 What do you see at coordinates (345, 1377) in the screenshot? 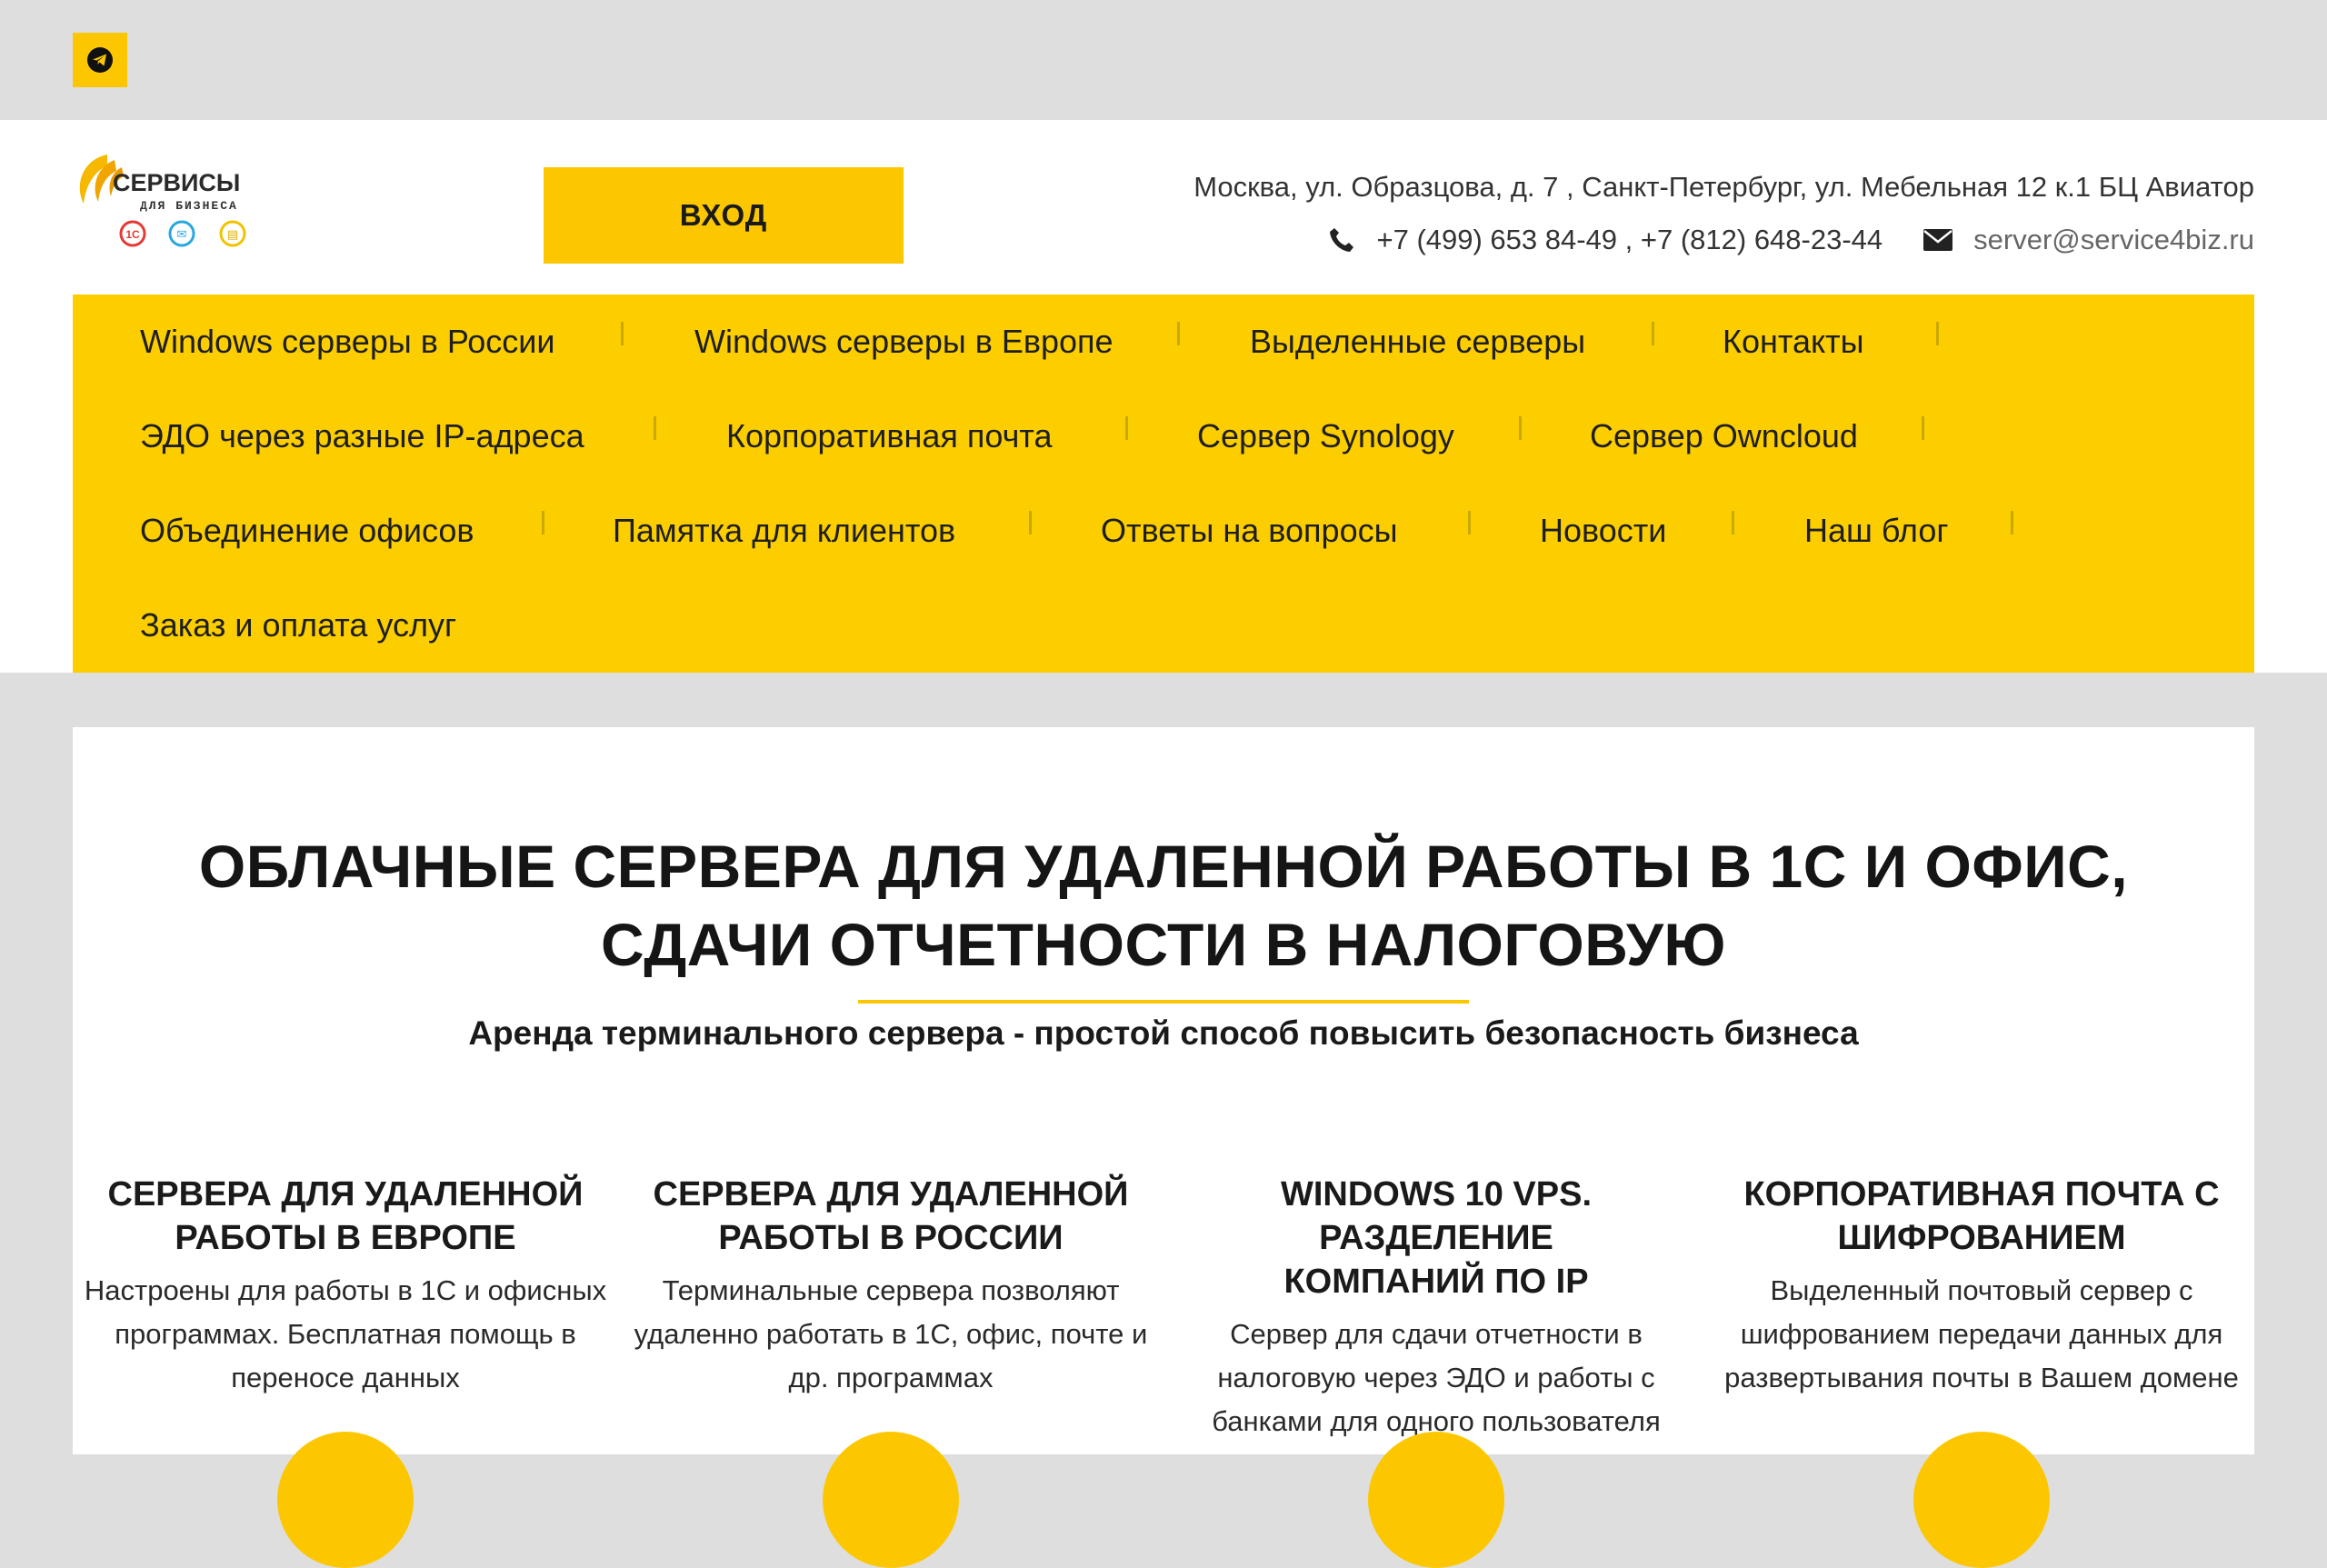
I see `card-description-line-3: переносе данных` at bounding box center [345, 1377].